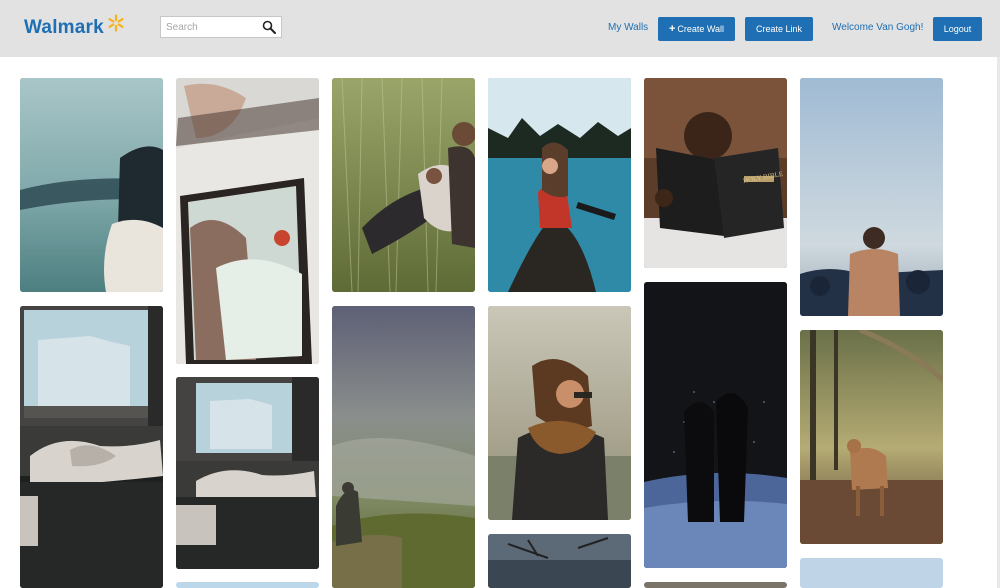  Describe the element at coordinates (403, 447) in the screenshot. I see `photo-person-on-mountain-fog` at that location.